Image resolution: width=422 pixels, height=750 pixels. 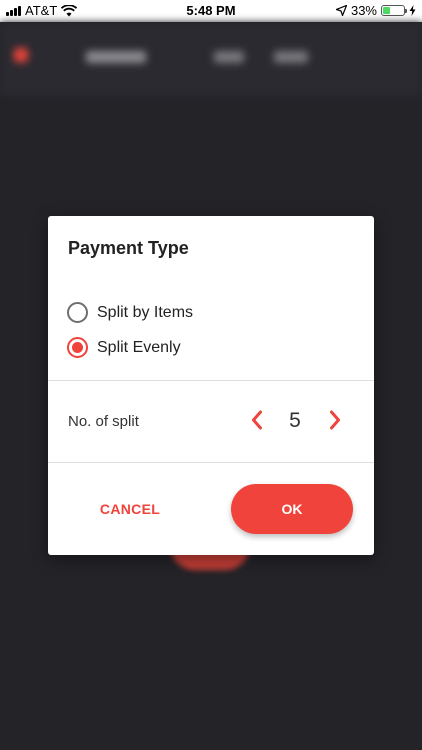 I want to click on dialog-title: Payment Type, so click(x=128, y=248).